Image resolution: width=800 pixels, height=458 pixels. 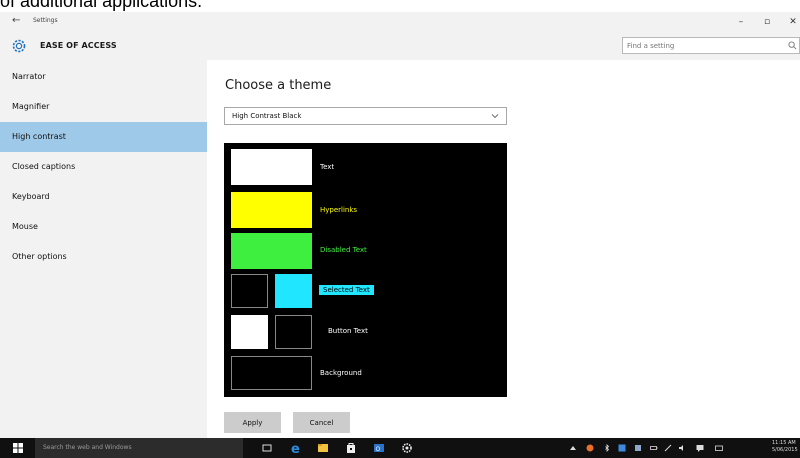 I want to click on svg-text: O, so click(x=378, y=449).